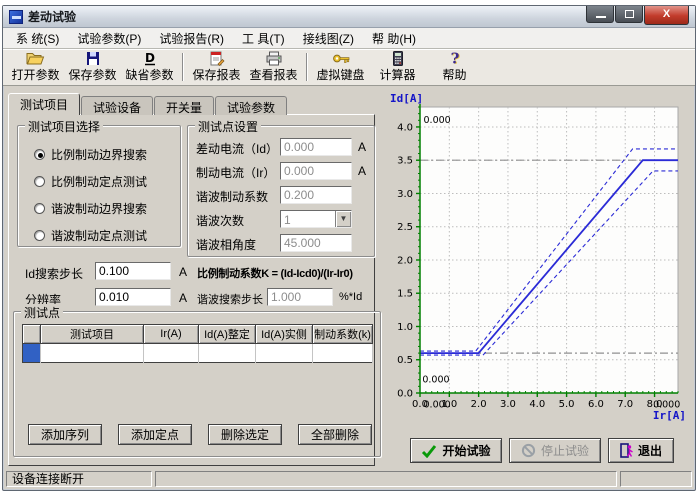 This screenshot has height=497, width=700. What do you see at coordinates (184, 105) in the screenshot?
I see `tab-switch-values: 开关量` at bounding box center [184, 105].